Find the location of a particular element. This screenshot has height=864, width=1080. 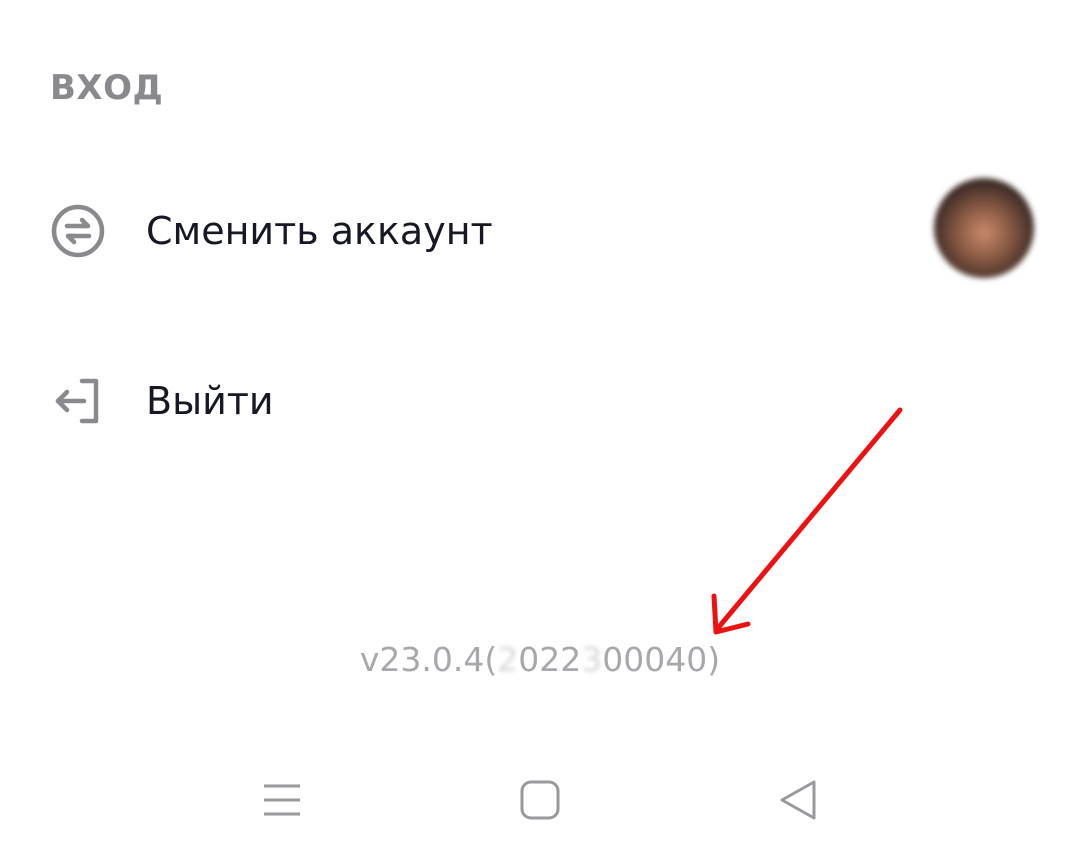

switch-account-label: Сменить аккаунт is located at coordinates (319, 231).